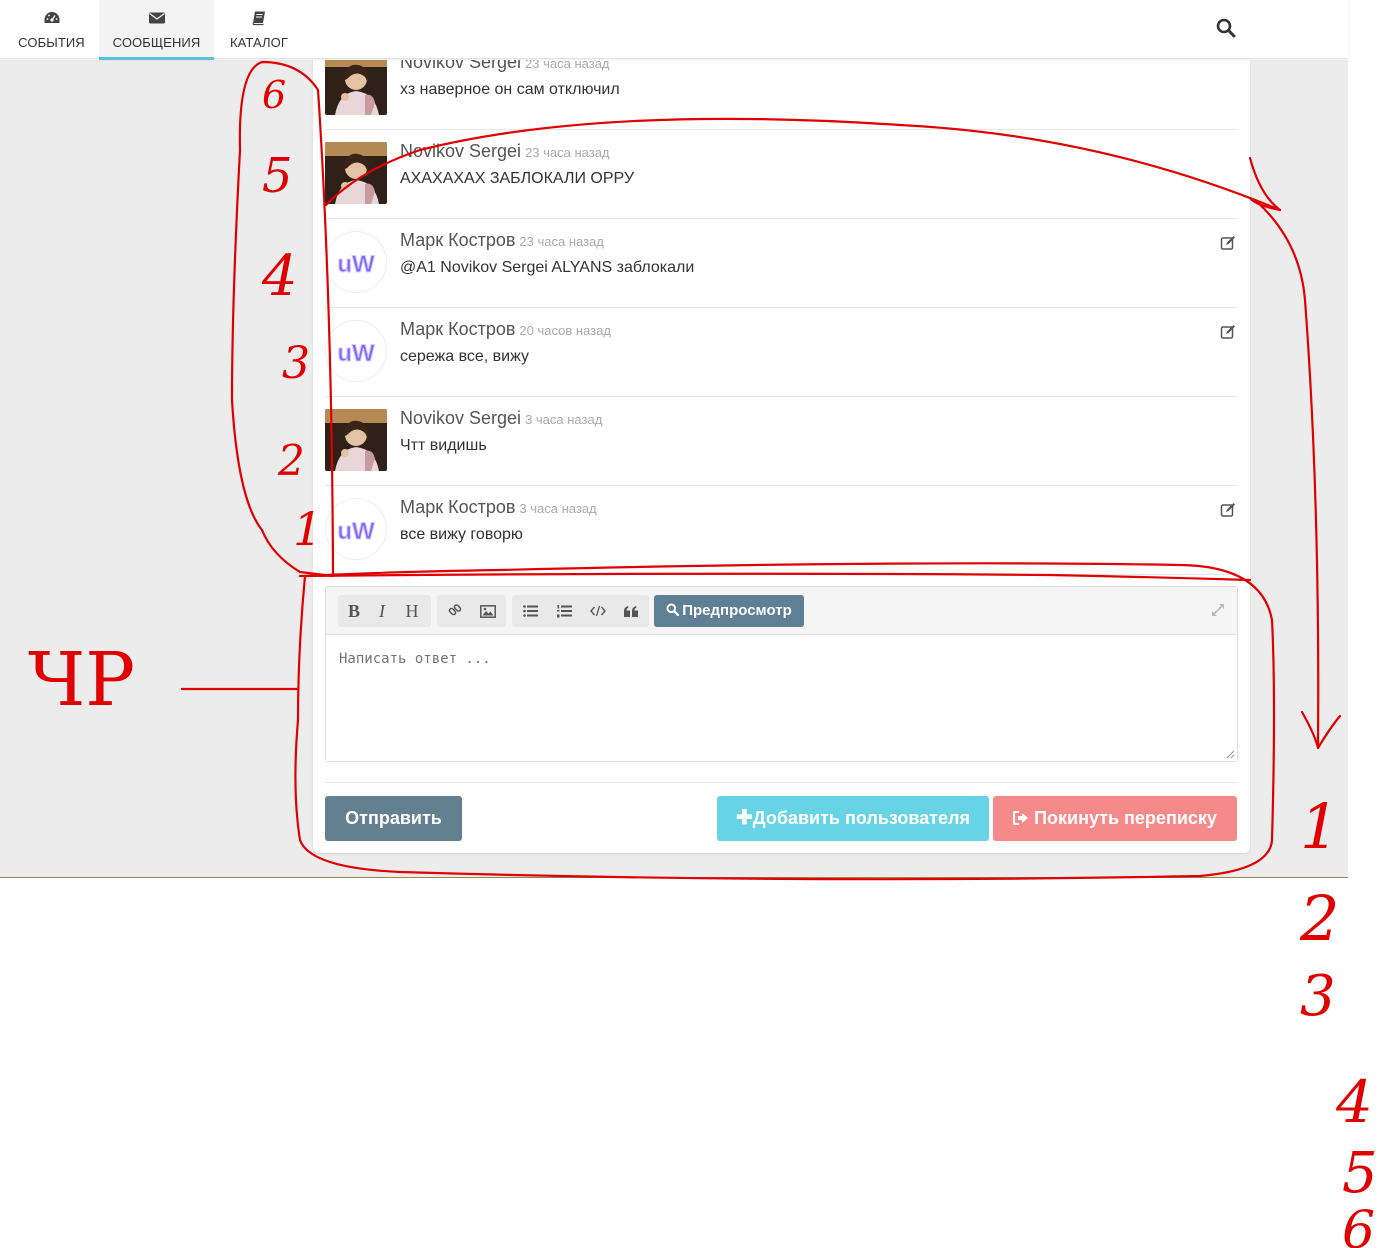  I want to click on insert-group, so click(471, 611).